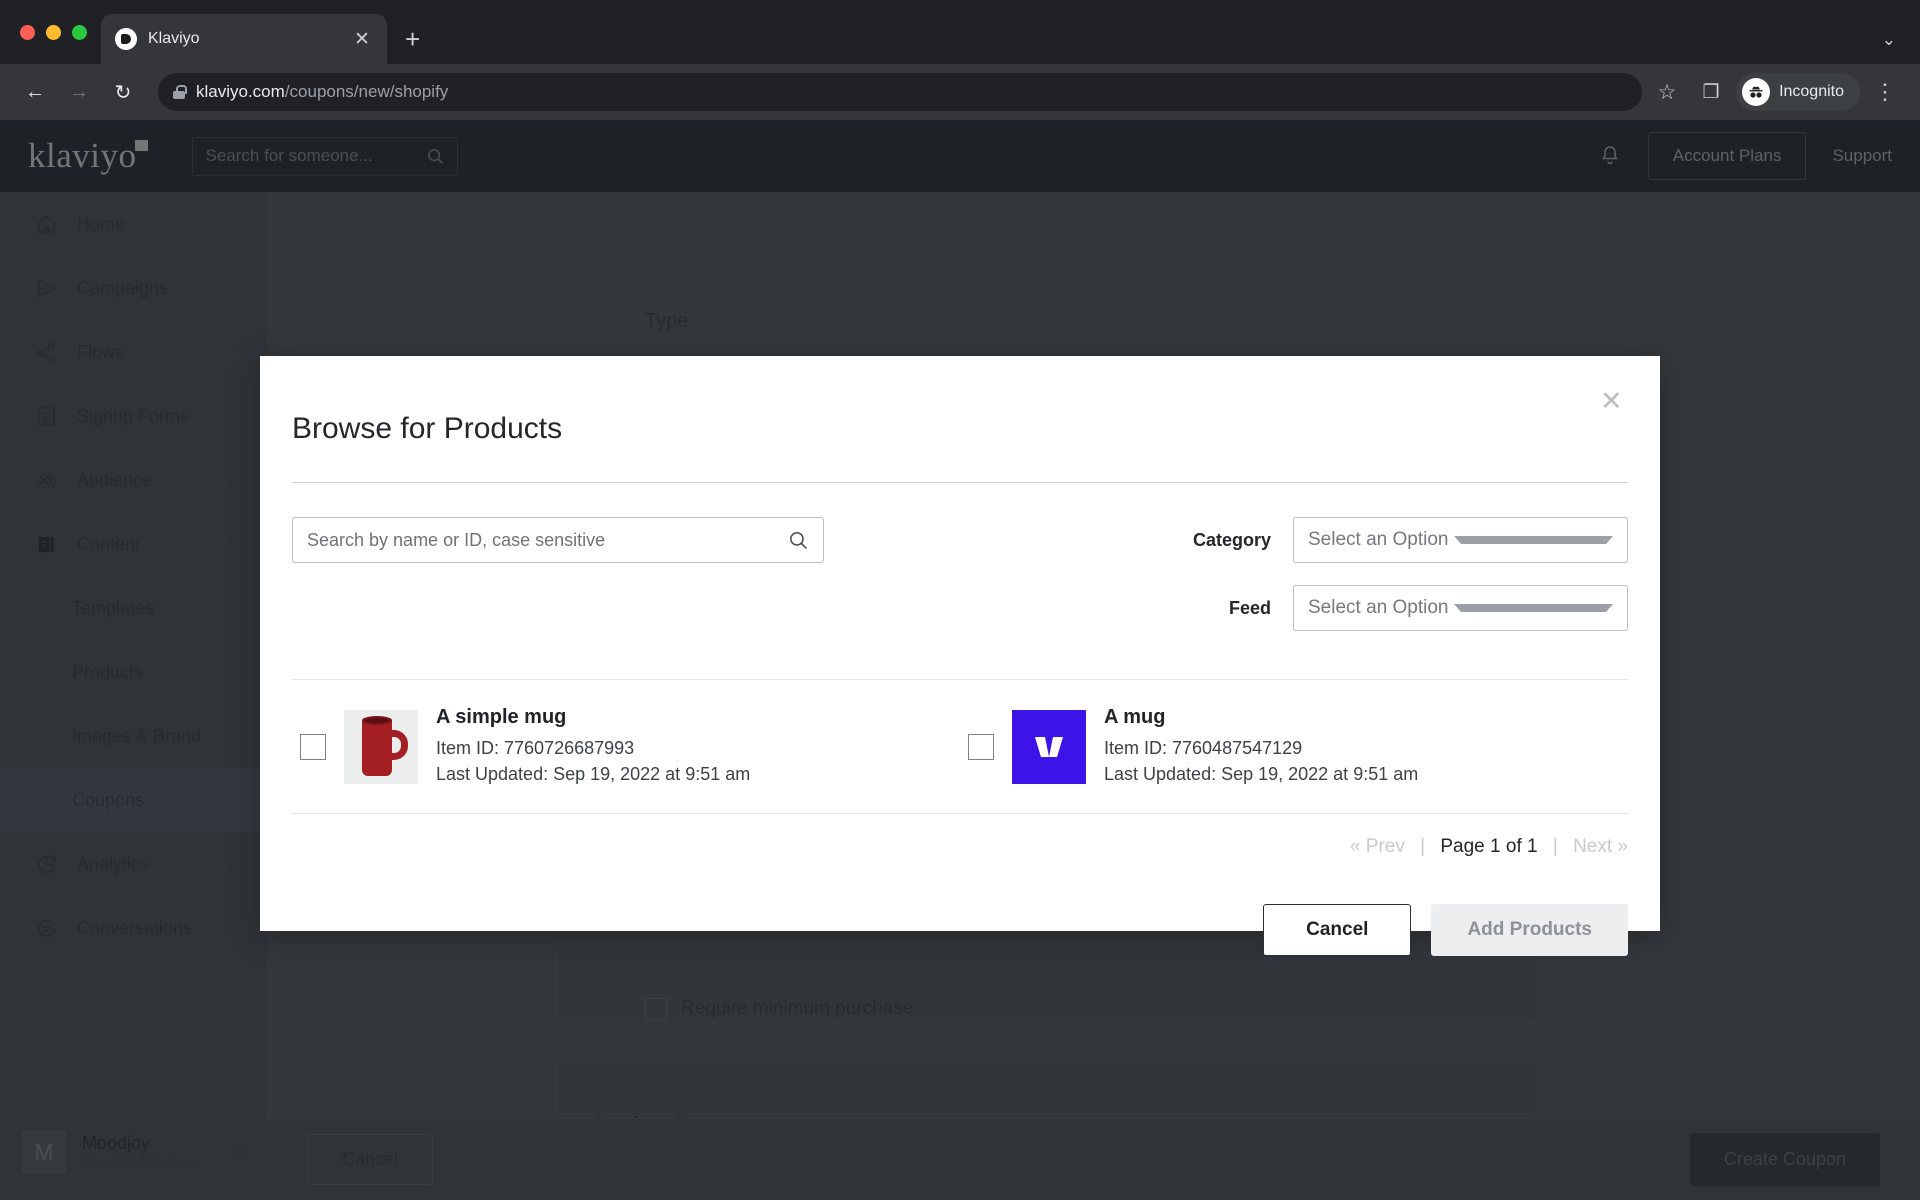 This screenshot has width=1920, height=1200. Describe the element at coordinates (35, 92) in the screenshot. I see `back-button: ←` at that location.